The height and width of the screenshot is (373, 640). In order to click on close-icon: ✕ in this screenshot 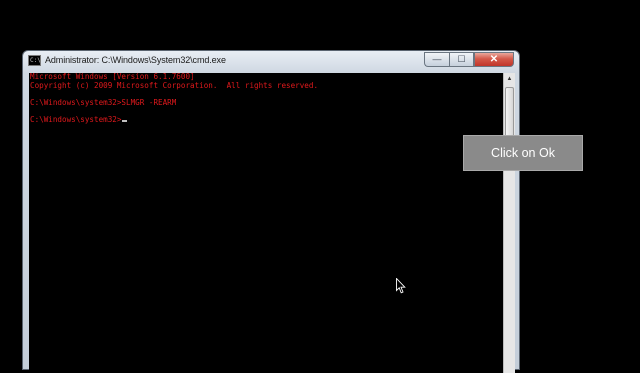, I will do `click(494, 59)`.